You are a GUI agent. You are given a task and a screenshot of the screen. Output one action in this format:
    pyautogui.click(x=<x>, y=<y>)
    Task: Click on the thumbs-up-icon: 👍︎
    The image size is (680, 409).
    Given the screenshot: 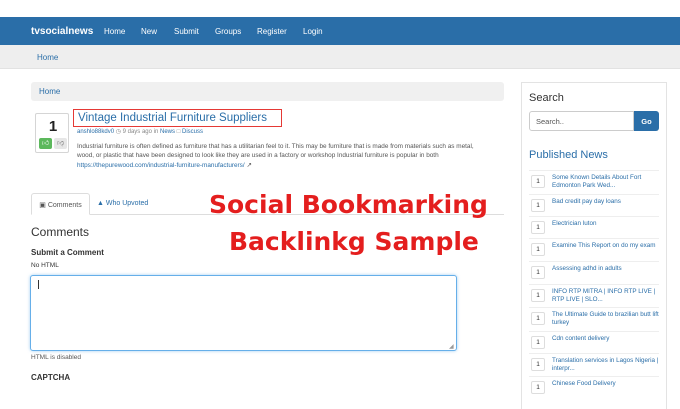 What is the action you would take?
    pyautogui.click(x=45, y=143)
    